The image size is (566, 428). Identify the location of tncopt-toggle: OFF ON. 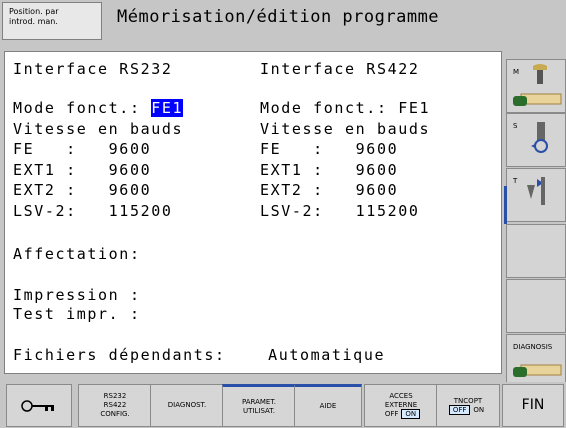
(467, 409).